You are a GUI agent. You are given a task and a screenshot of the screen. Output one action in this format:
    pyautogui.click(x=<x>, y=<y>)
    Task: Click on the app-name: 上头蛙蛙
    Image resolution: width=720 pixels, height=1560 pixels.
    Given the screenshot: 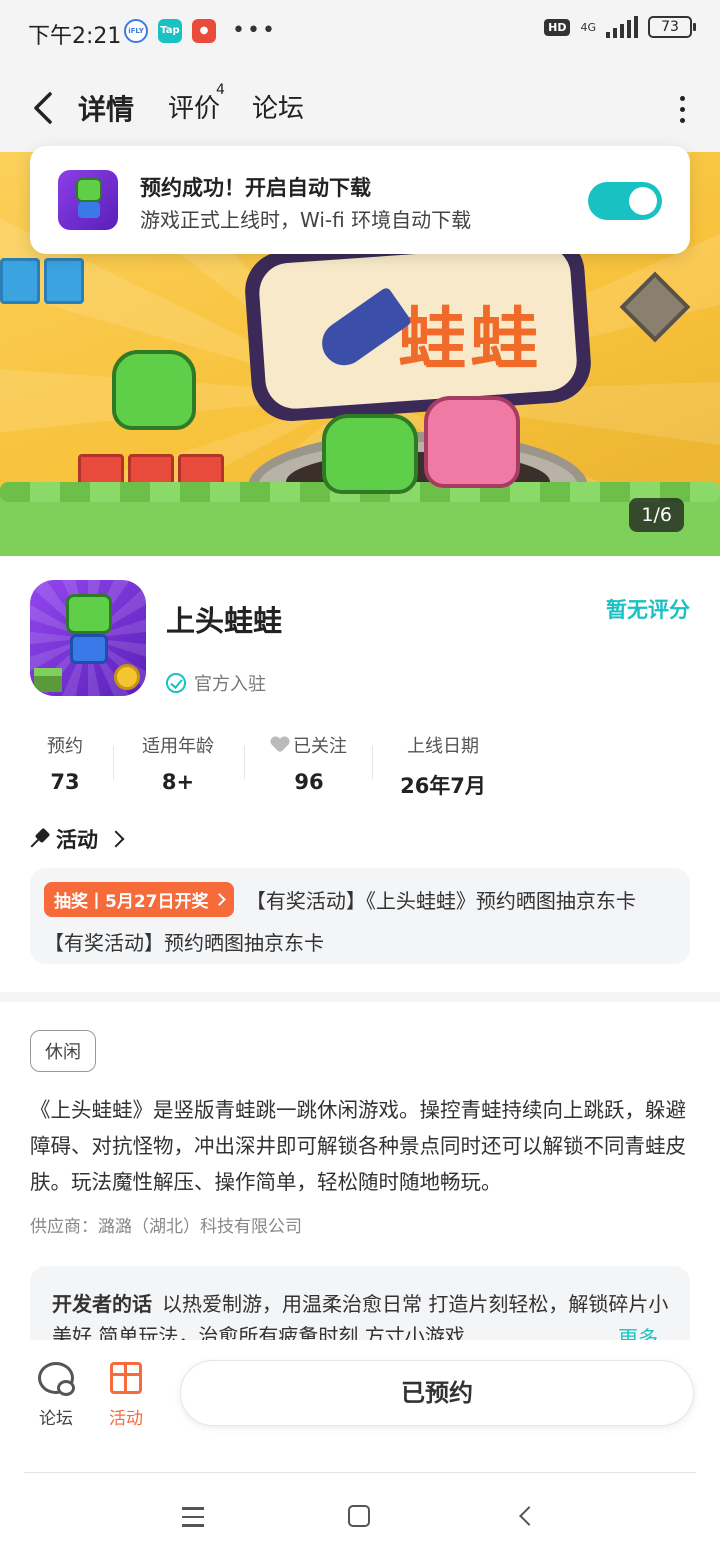 What is the action you would take?
    pyautogui.click(x=224, y=621)
    